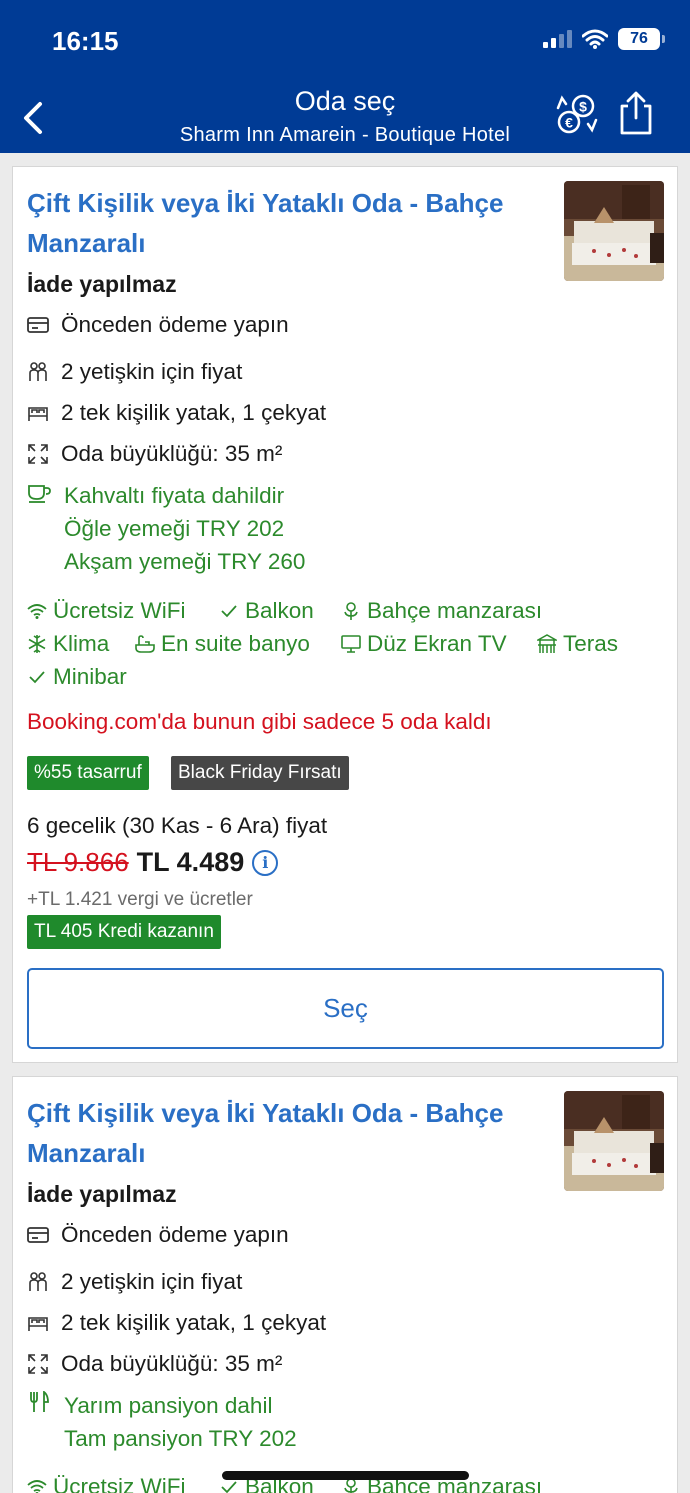 The image size is (690, 1493). What do you see at coordinates (641, 39) in the screenshot?
I see `battery-icon: 76` at bounding box center [641, 39].